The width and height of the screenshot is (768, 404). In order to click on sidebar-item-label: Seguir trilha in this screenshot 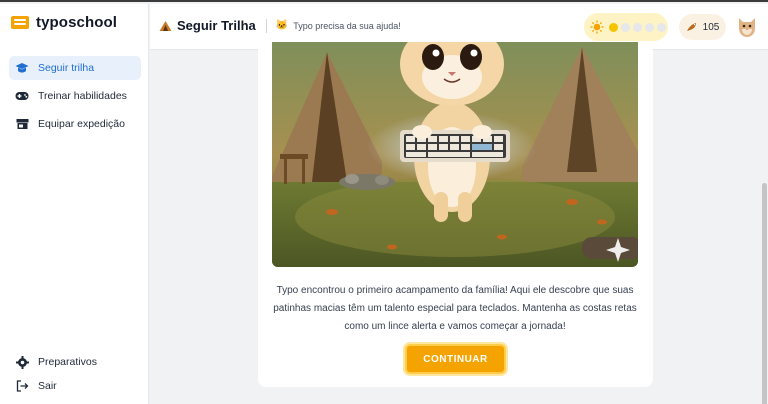, I will do `click(66, 68)`.